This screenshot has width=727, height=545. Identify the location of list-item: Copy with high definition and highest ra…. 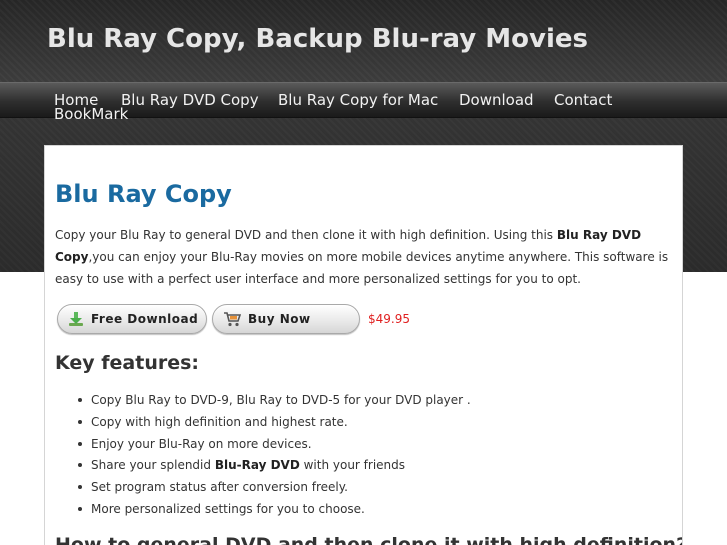
(374, 422).